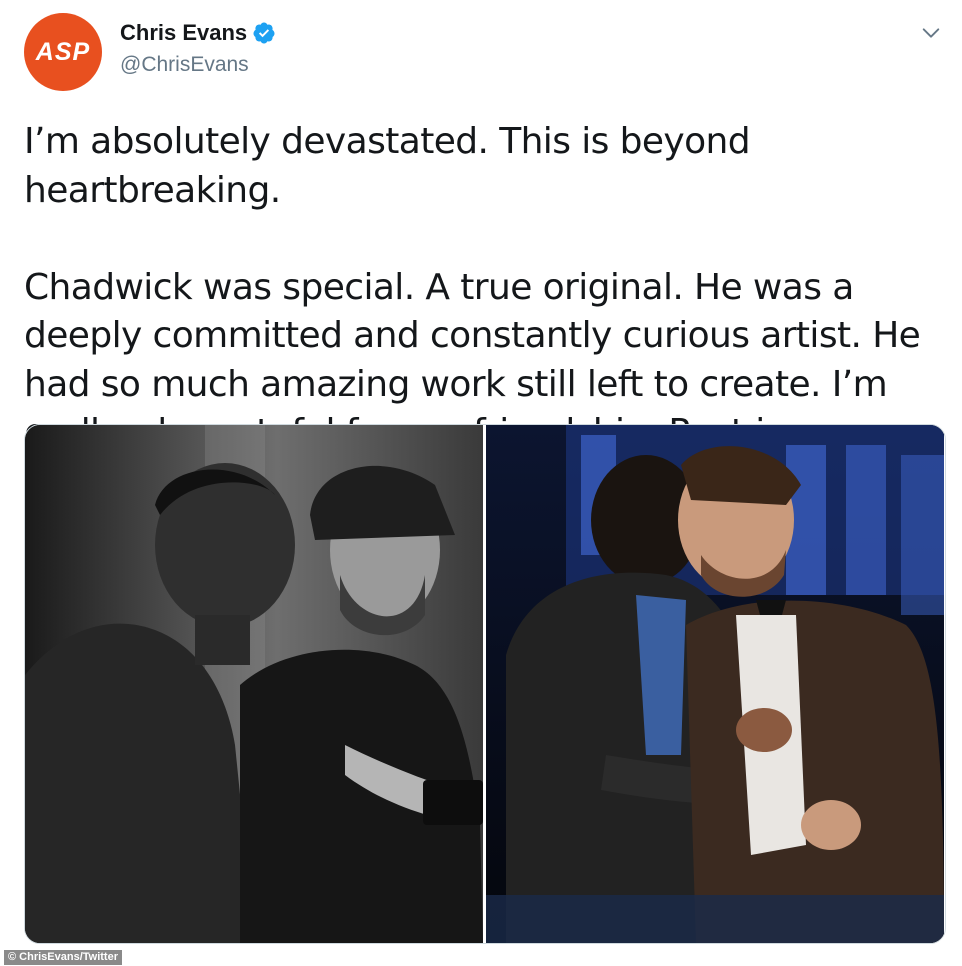 The height and width of the screenshot is (966, 962). I want to click on chevron-down-icon, so click(931, 33).